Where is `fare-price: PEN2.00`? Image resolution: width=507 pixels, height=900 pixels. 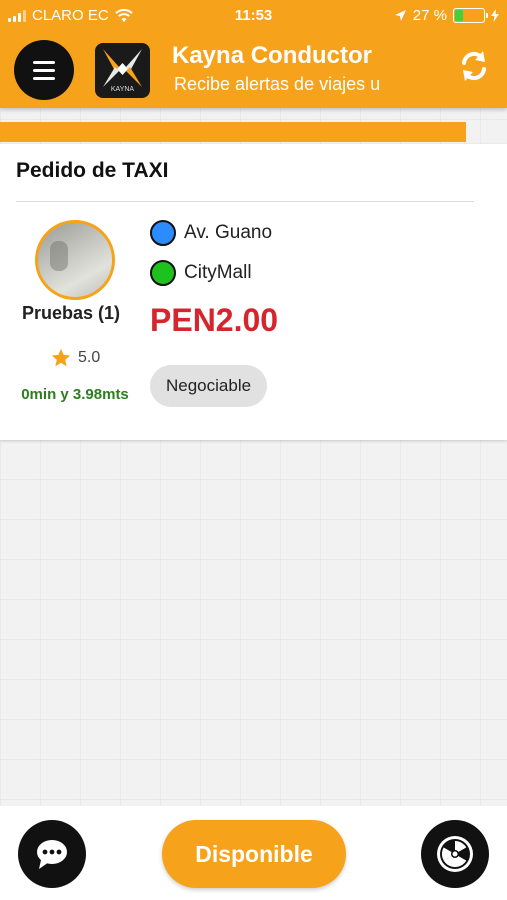 fare-price: PEN2.00 is located at coordinates (214, 320).